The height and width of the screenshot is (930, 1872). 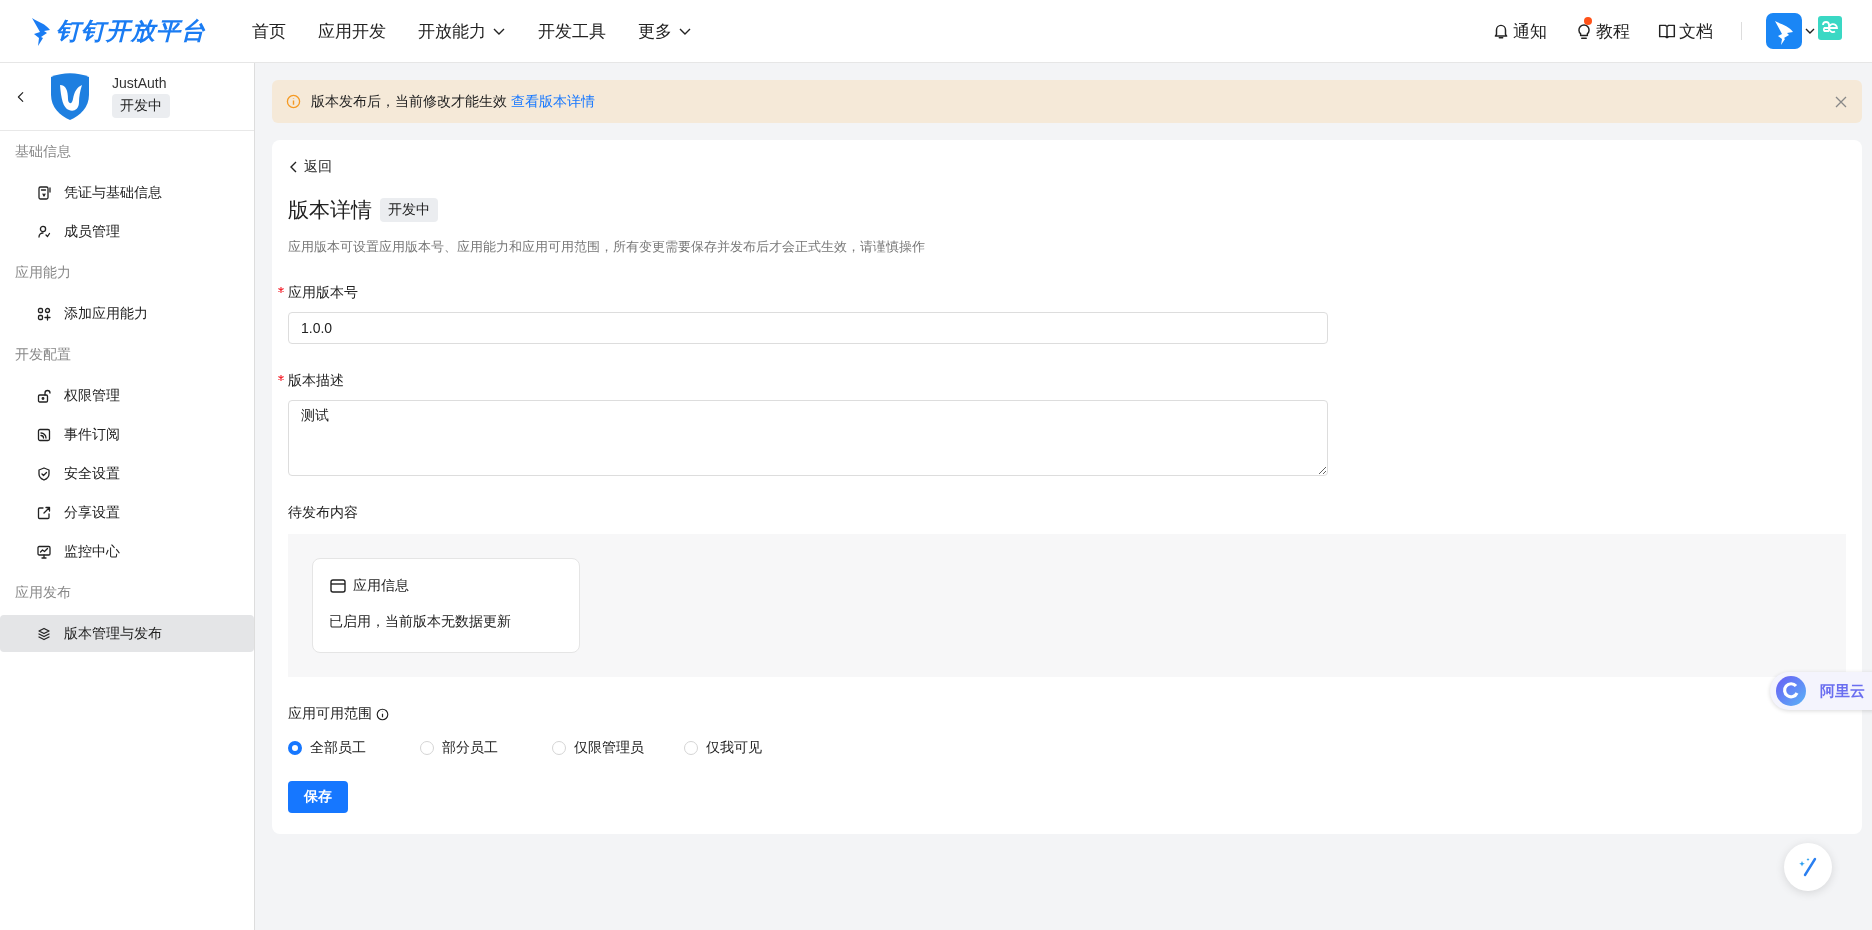 What do you see at coordinates (43, 151) in the screenshot?
I see `group-title: 基础信息` at bounding box center [43, 151].